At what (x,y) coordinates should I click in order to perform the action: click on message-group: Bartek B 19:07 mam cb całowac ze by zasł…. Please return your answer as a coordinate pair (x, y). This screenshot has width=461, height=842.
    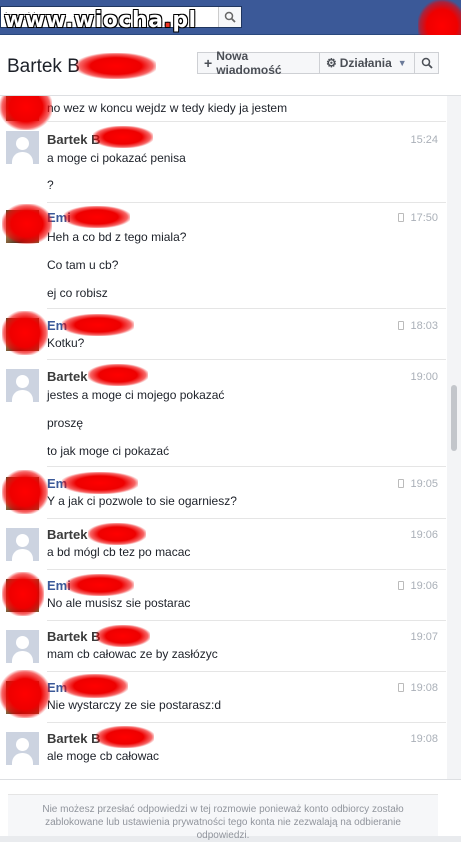
    Looking at the image, I should click on (223, 647).